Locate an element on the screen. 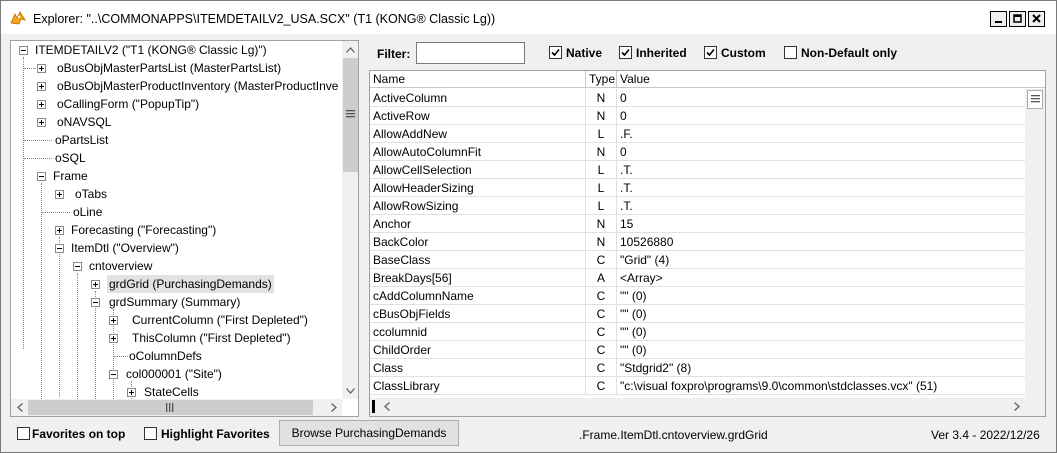  table-row: ChildOrder C "" (0) is located at coordinates (697, 350).